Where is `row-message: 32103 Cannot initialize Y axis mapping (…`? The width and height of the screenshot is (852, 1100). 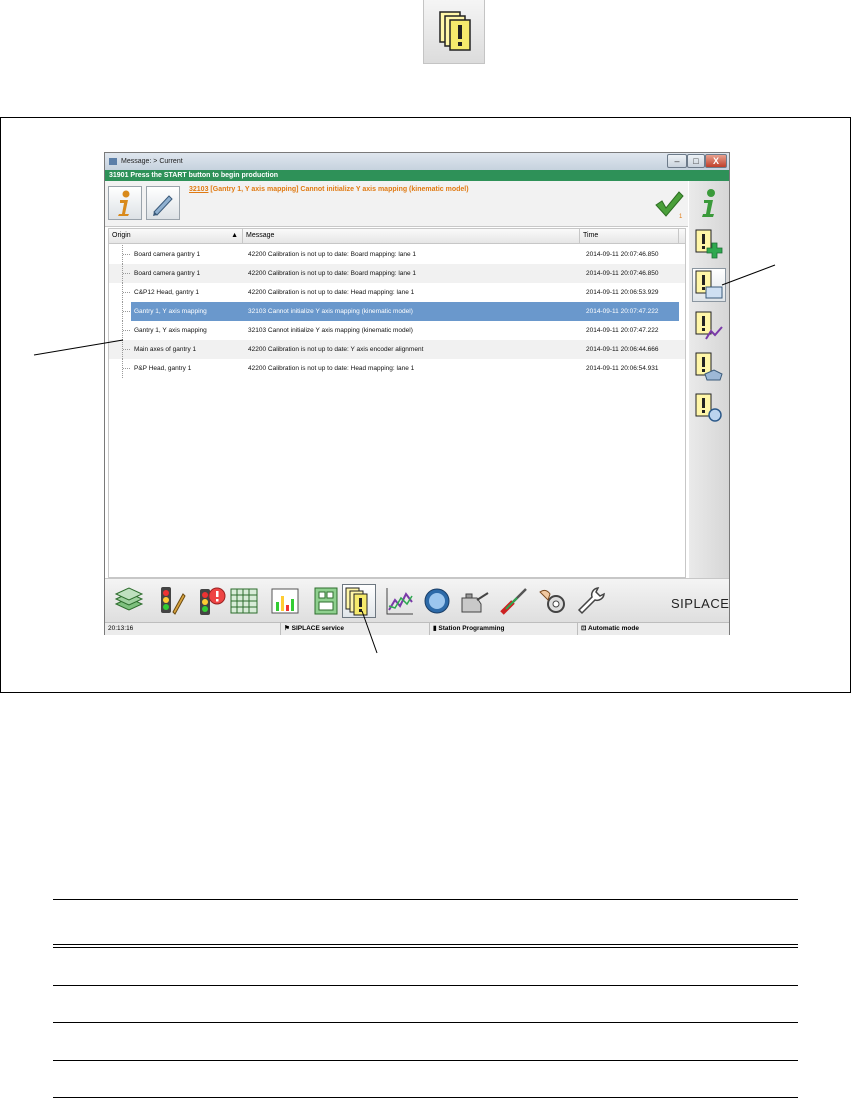
row-message: 32103 Cannot initialize Y axis mapping (… is located at coordinates (330, 330).